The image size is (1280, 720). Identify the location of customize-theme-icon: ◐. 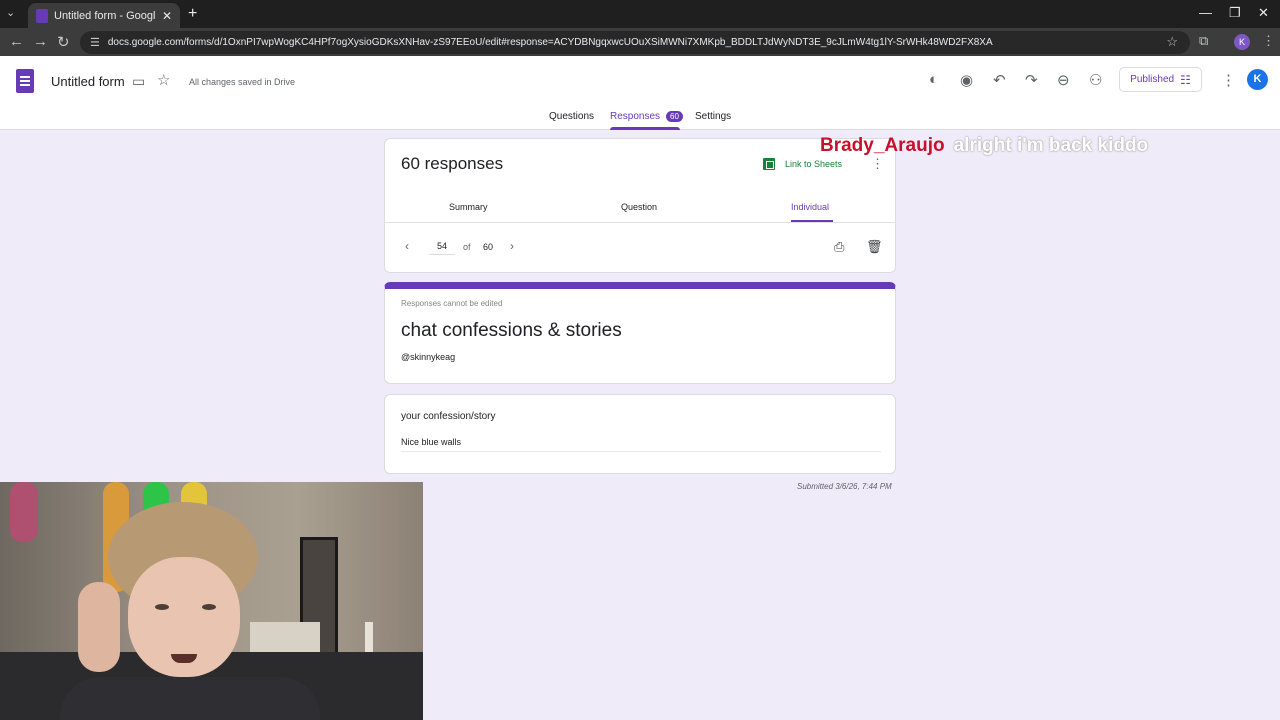
(933, 79).